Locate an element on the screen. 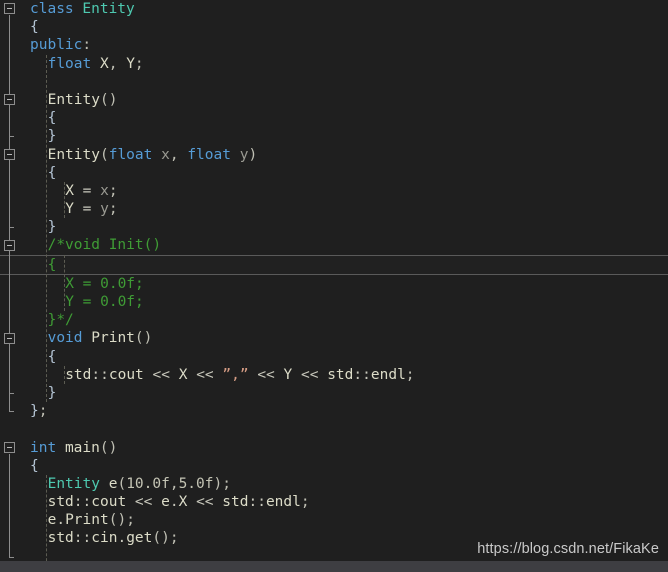  code-line-text: int main() is located at coordinates (73, 448).